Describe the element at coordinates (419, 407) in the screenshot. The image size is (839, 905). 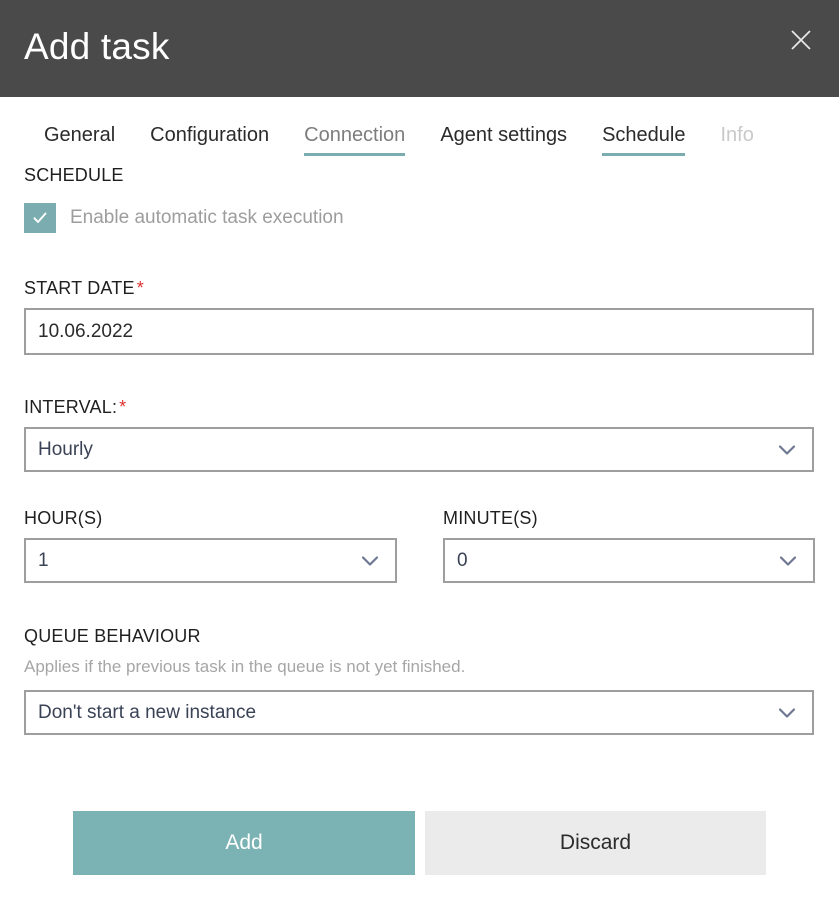
I see `interval-label: INTERVAL: *` at that location.